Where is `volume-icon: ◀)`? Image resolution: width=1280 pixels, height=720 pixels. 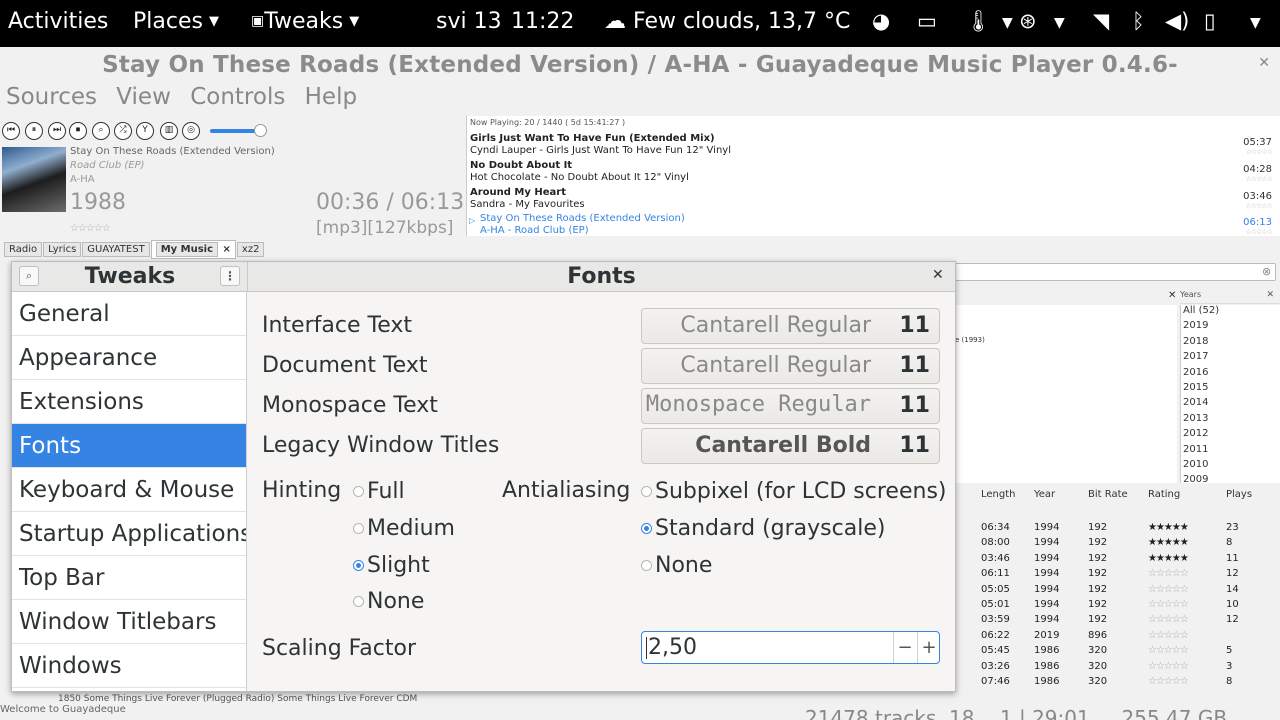
volume-icon: ◀) is located at coordinates (1177, 21).